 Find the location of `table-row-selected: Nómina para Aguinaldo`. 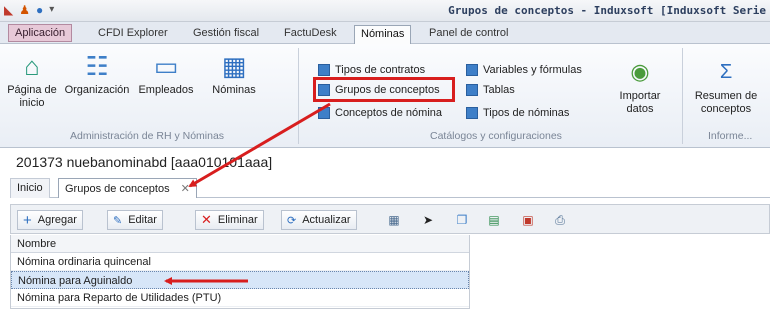

table-row-selected: Nómina para Aguinaldo is located at coordinates (240, 280).